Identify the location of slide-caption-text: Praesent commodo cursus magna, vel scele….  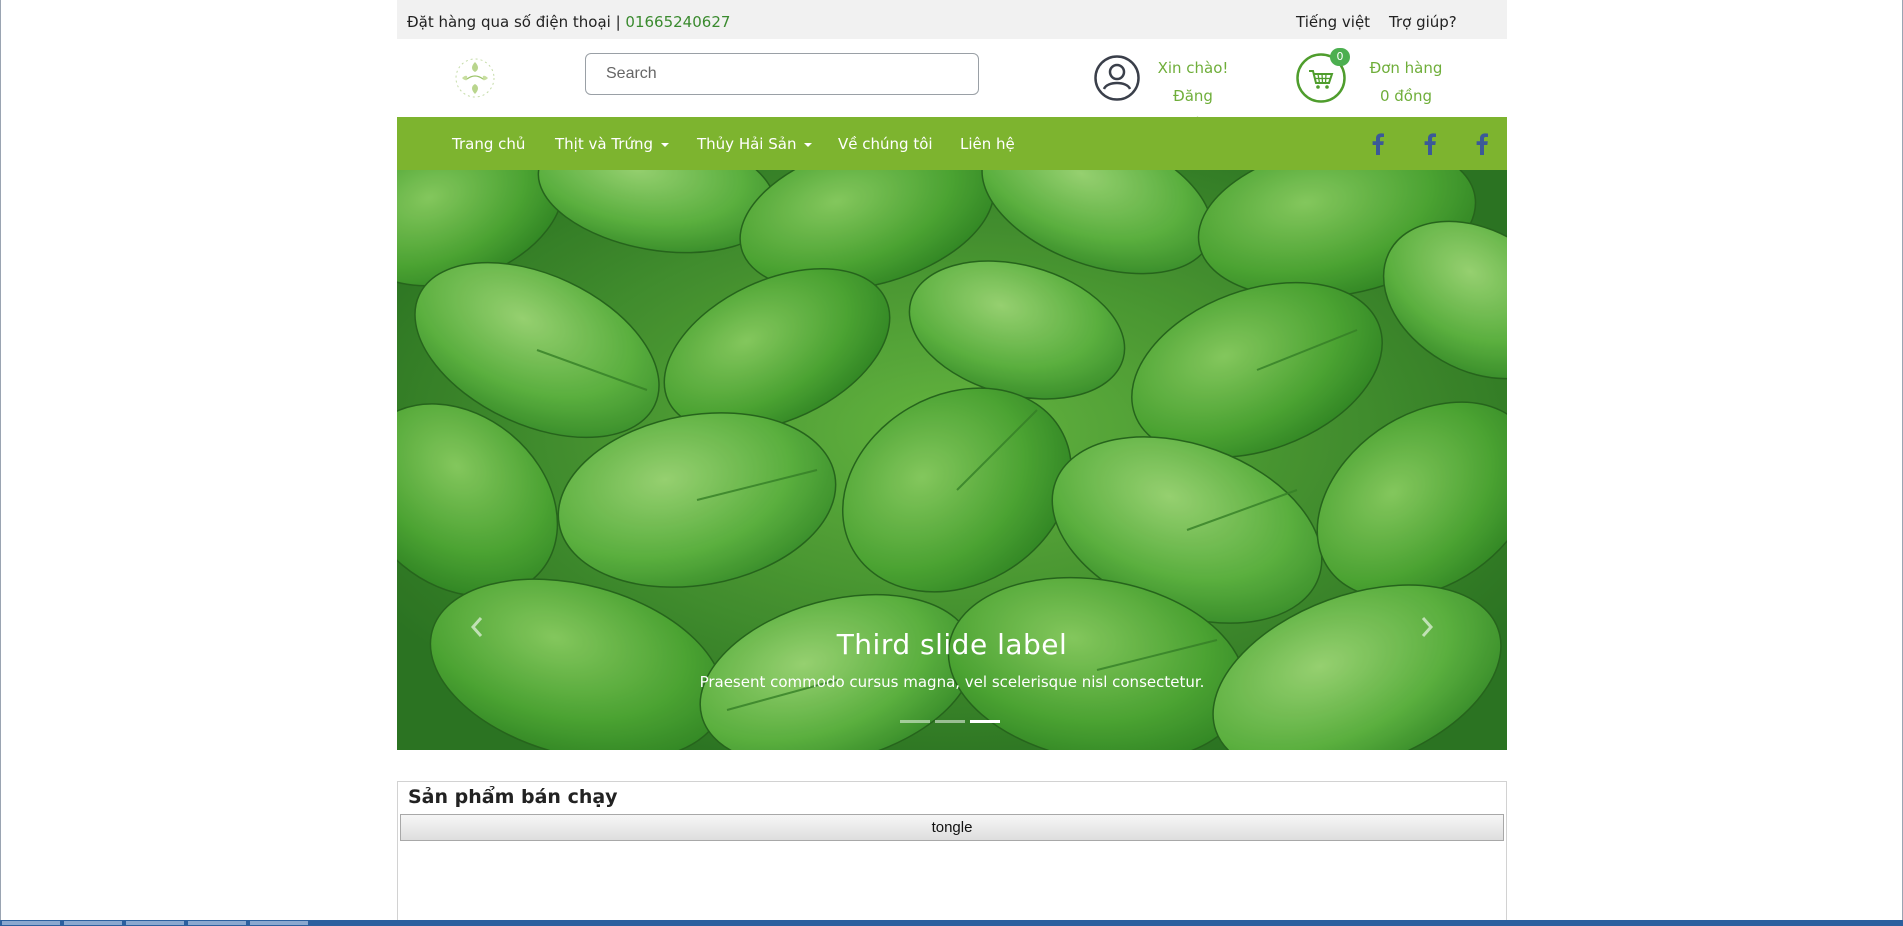
(952, 682).